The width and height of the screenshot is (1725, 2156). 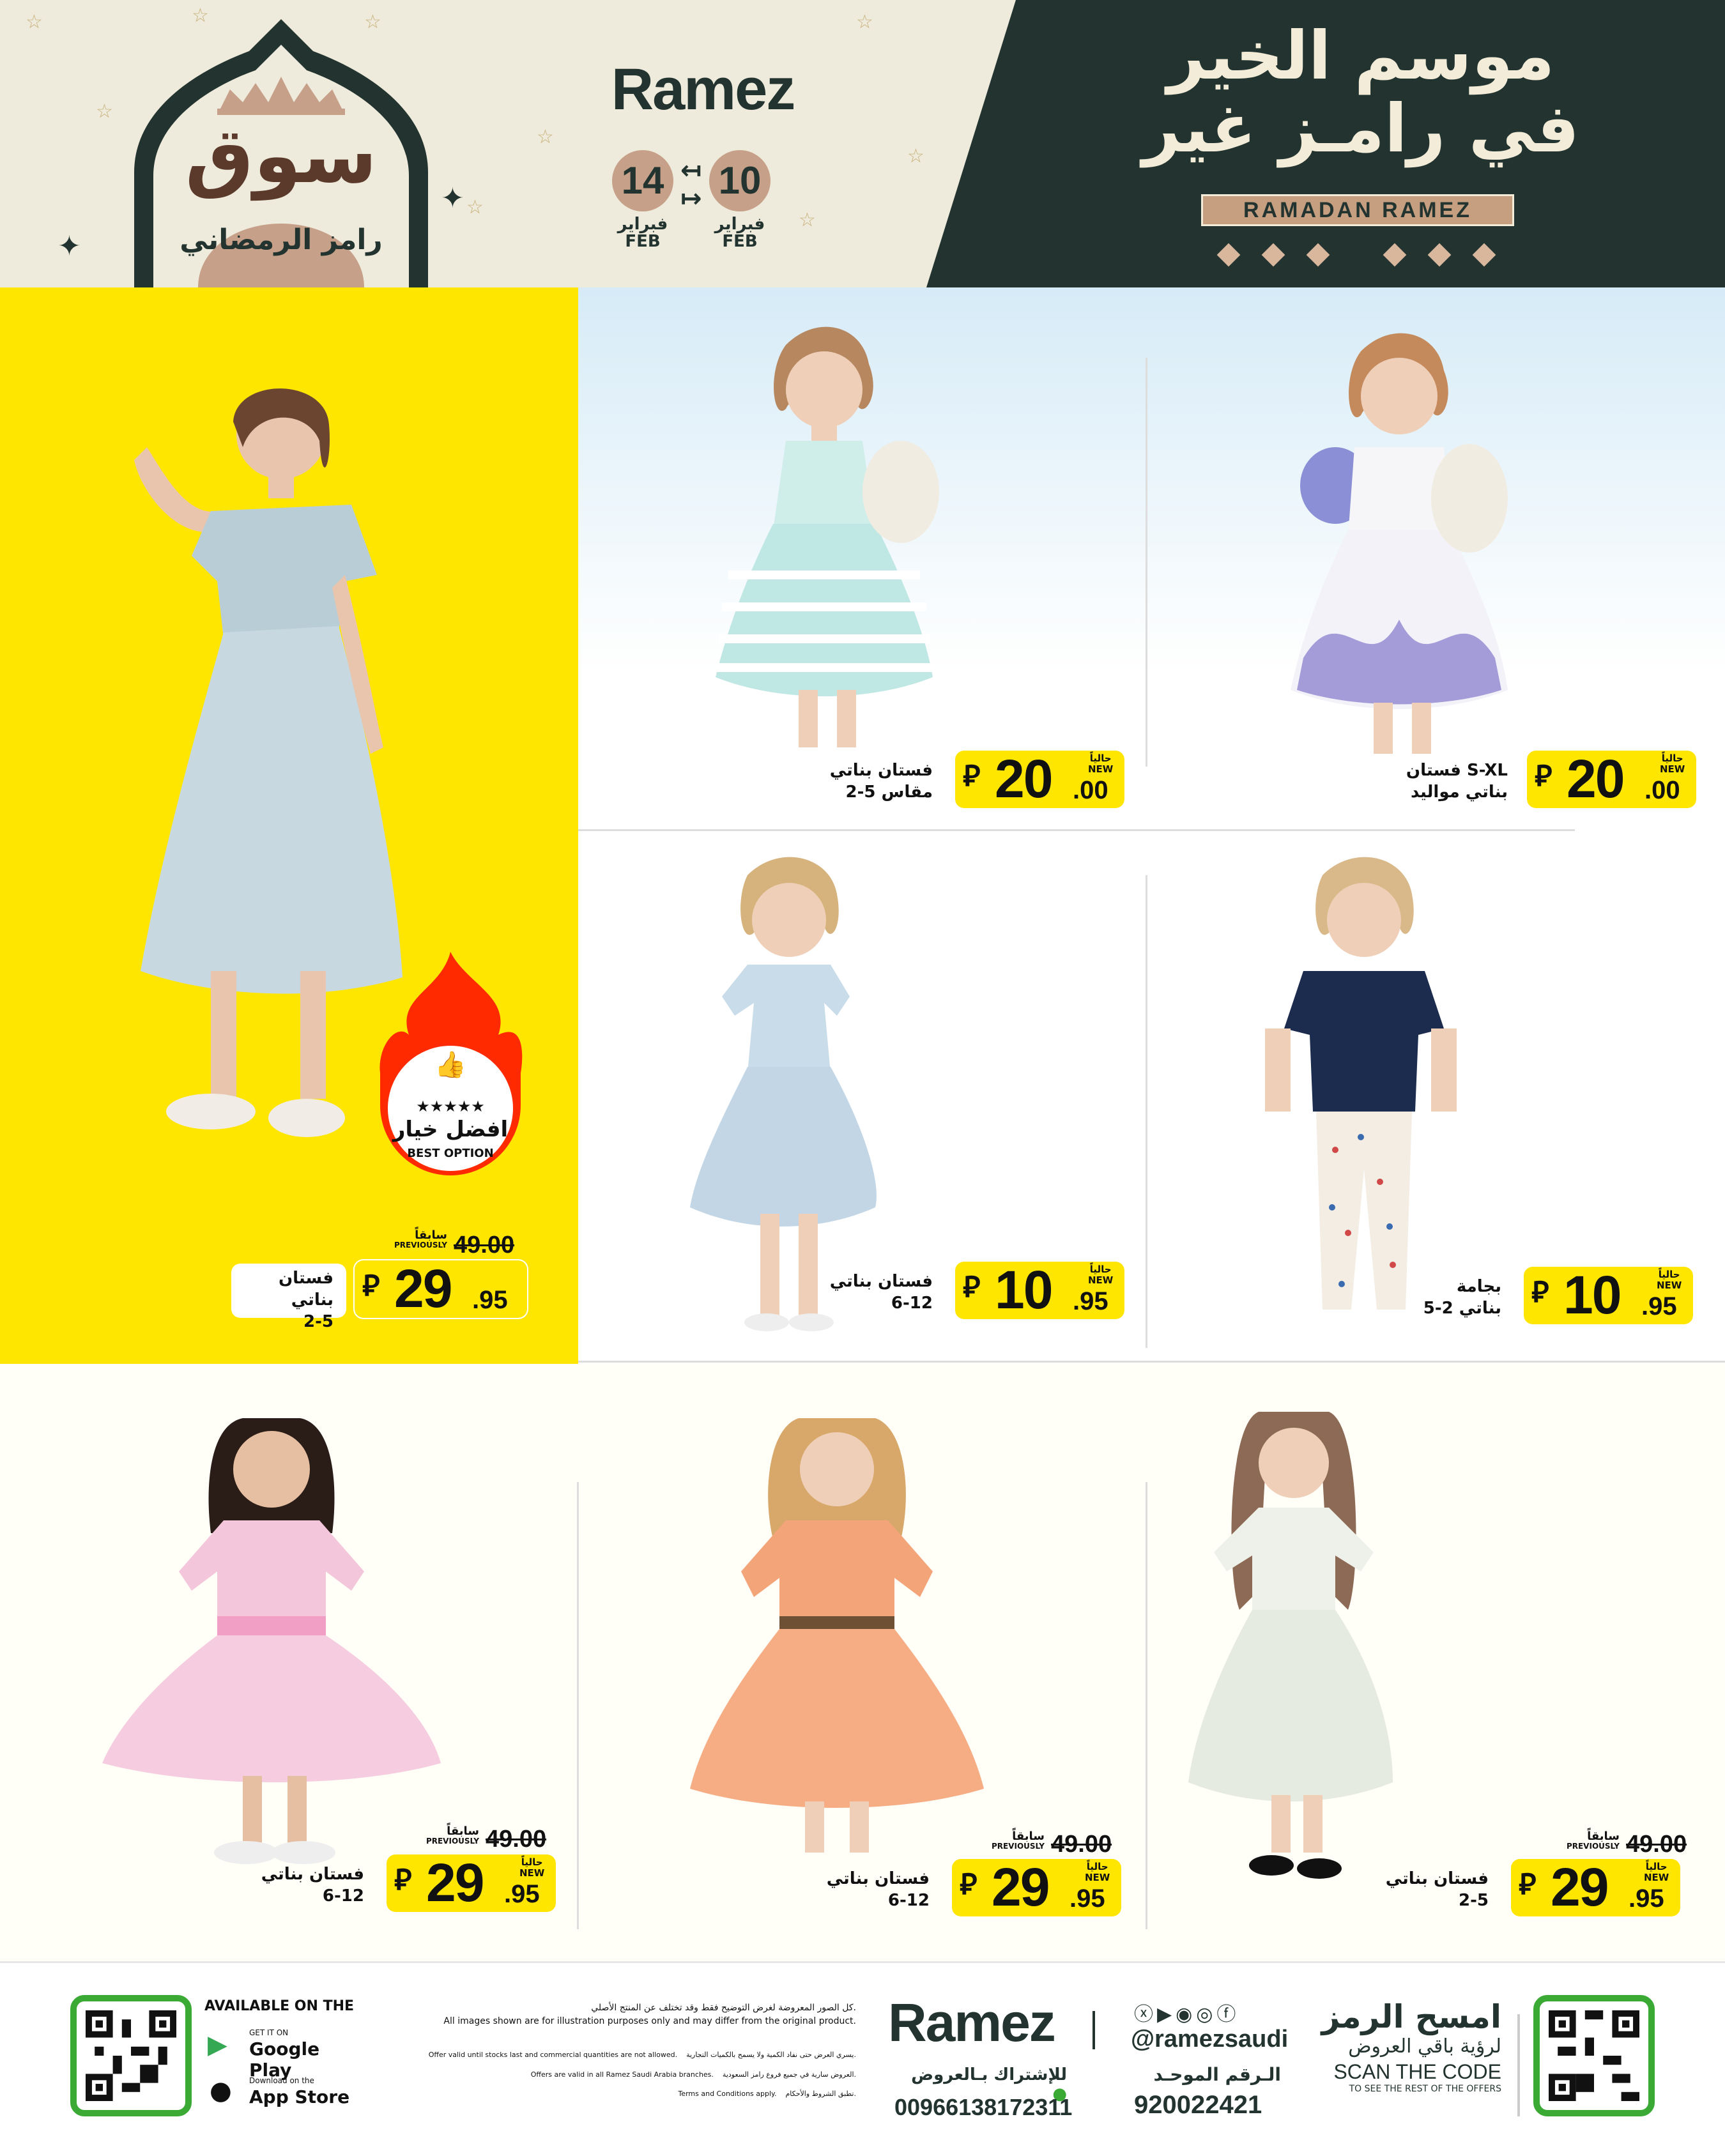 I want to click on arrows-icon: ↤ ↦, so click(x=691, y=184).